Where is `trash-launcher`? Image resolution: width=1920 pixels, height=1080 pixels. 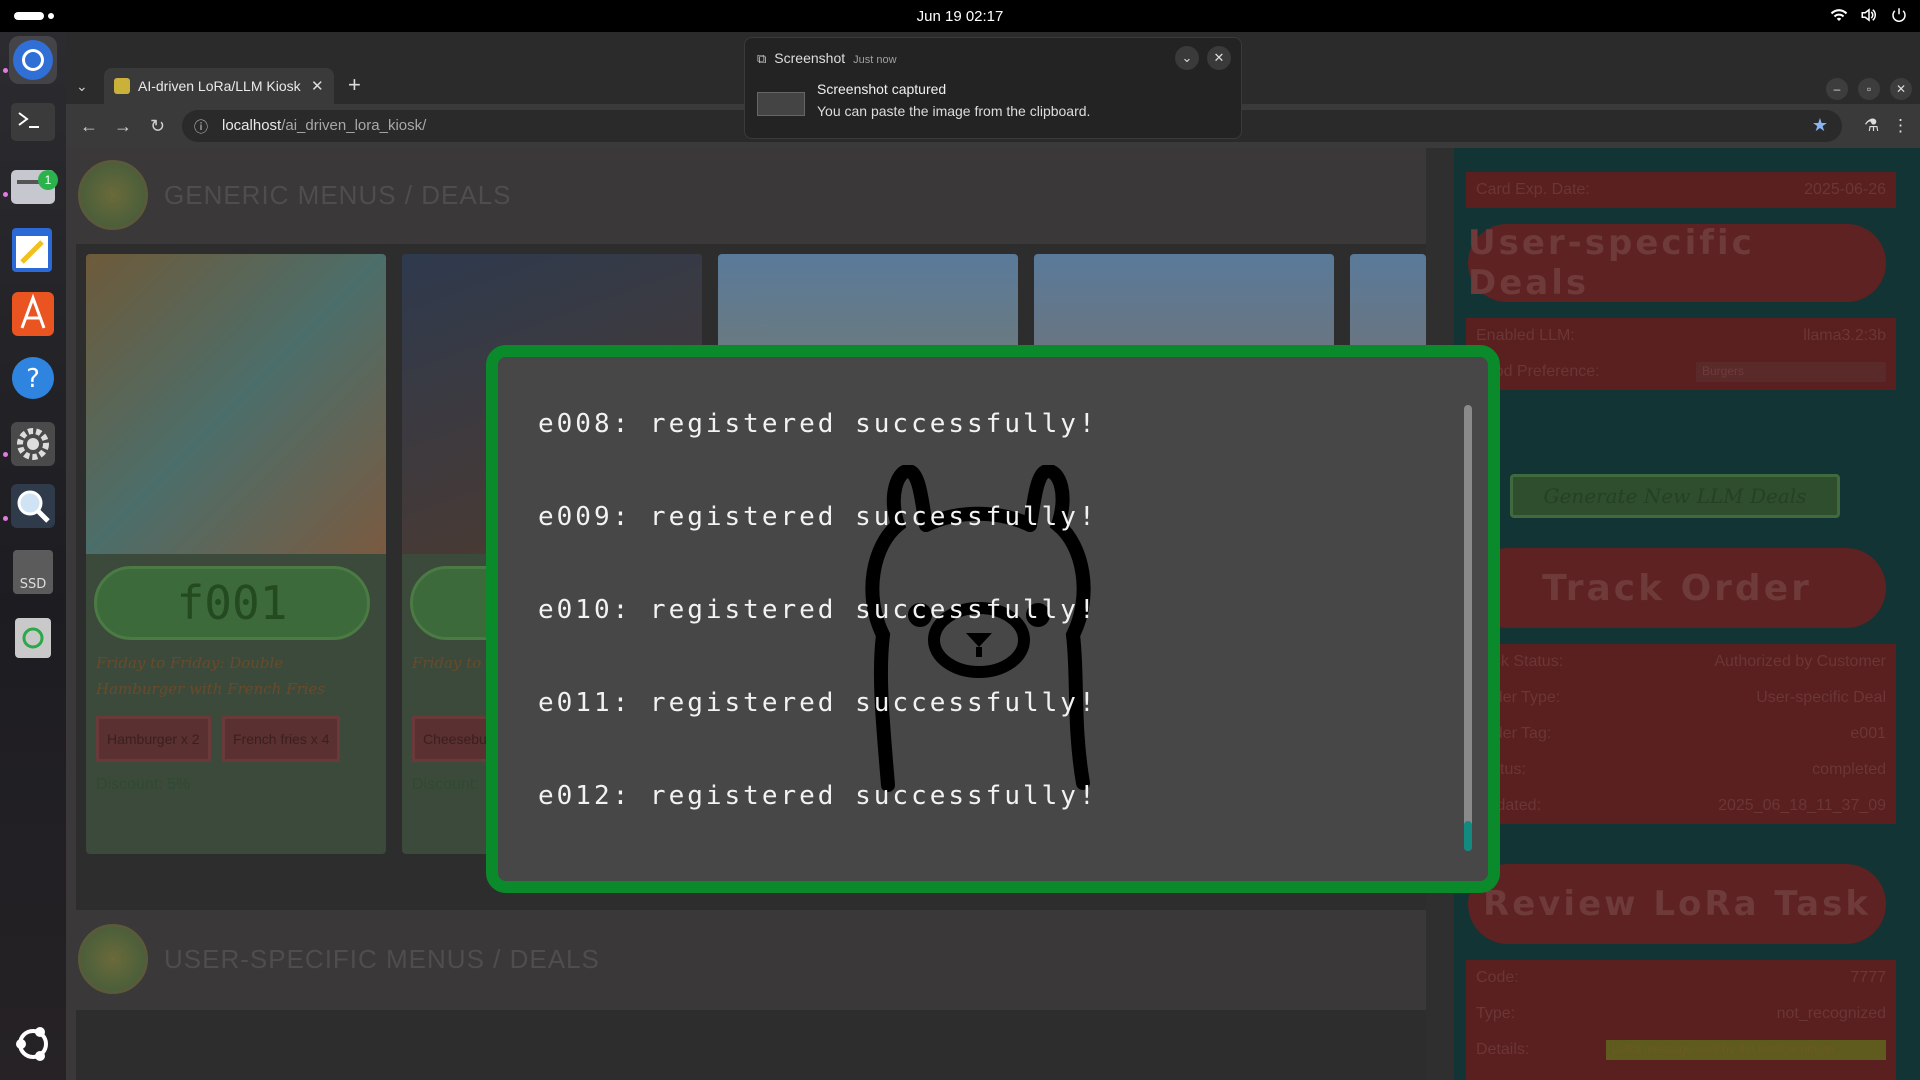
trash-launcher is located at coordinates (33, 636).